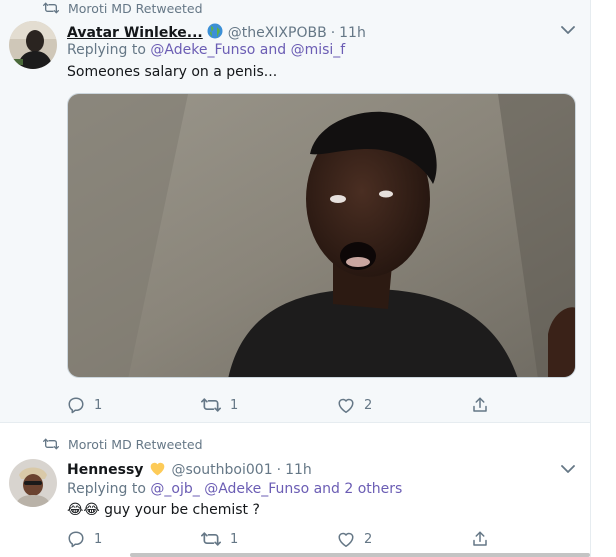  What do you see at coordinates (303, 489) in the screenshot?
I see `mention-link: @Adeke_Funso and 2 others` at bounding box center [303, 489].